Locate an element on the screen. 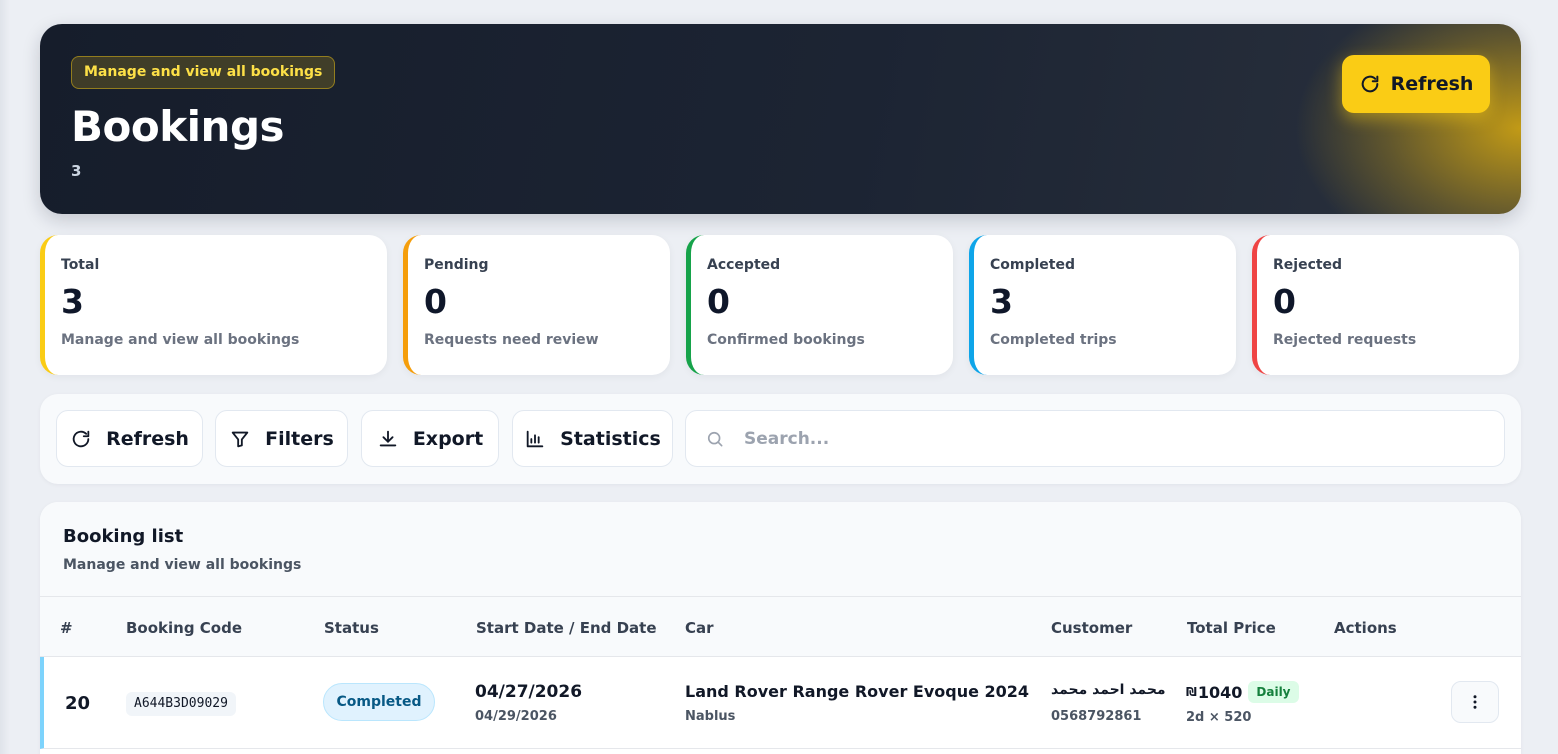 This screenshot has width=1558, height=754. search-box is located at coordinates (1095, 438).